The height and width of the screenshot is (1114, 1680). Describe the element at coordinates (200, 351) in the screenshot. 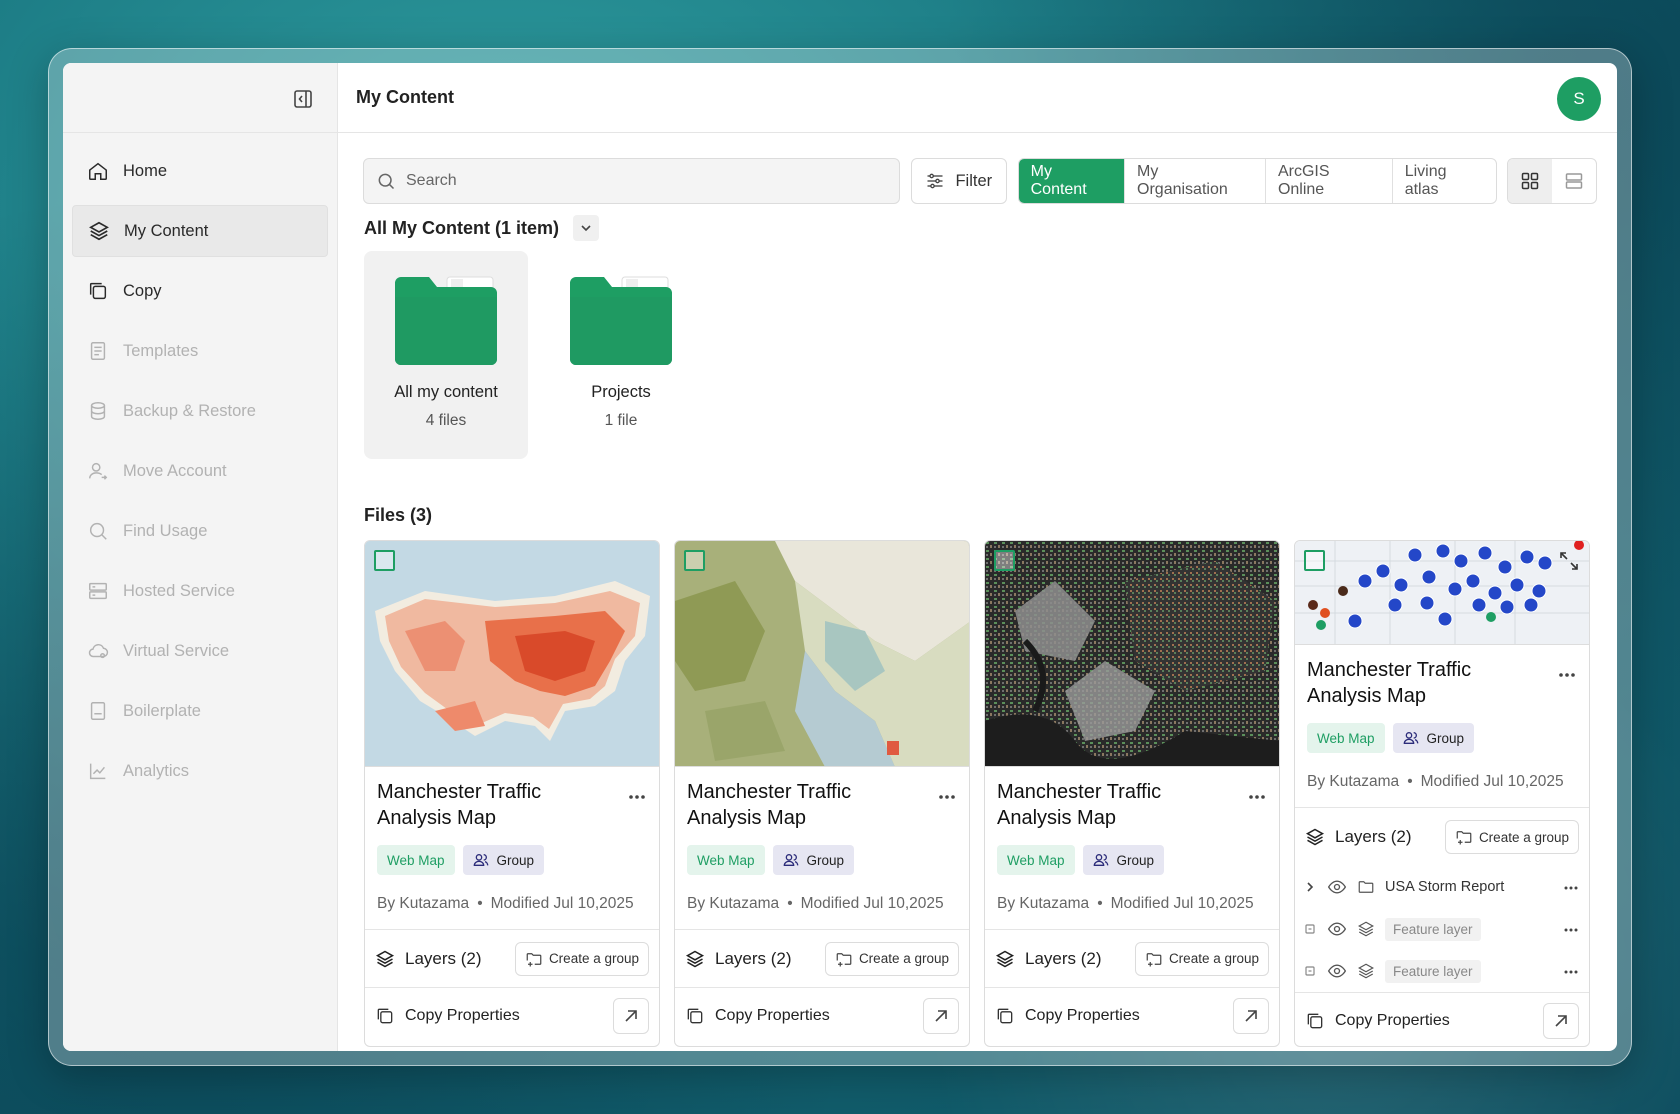

I see `sidebar-item-templates: Templates` at that location.